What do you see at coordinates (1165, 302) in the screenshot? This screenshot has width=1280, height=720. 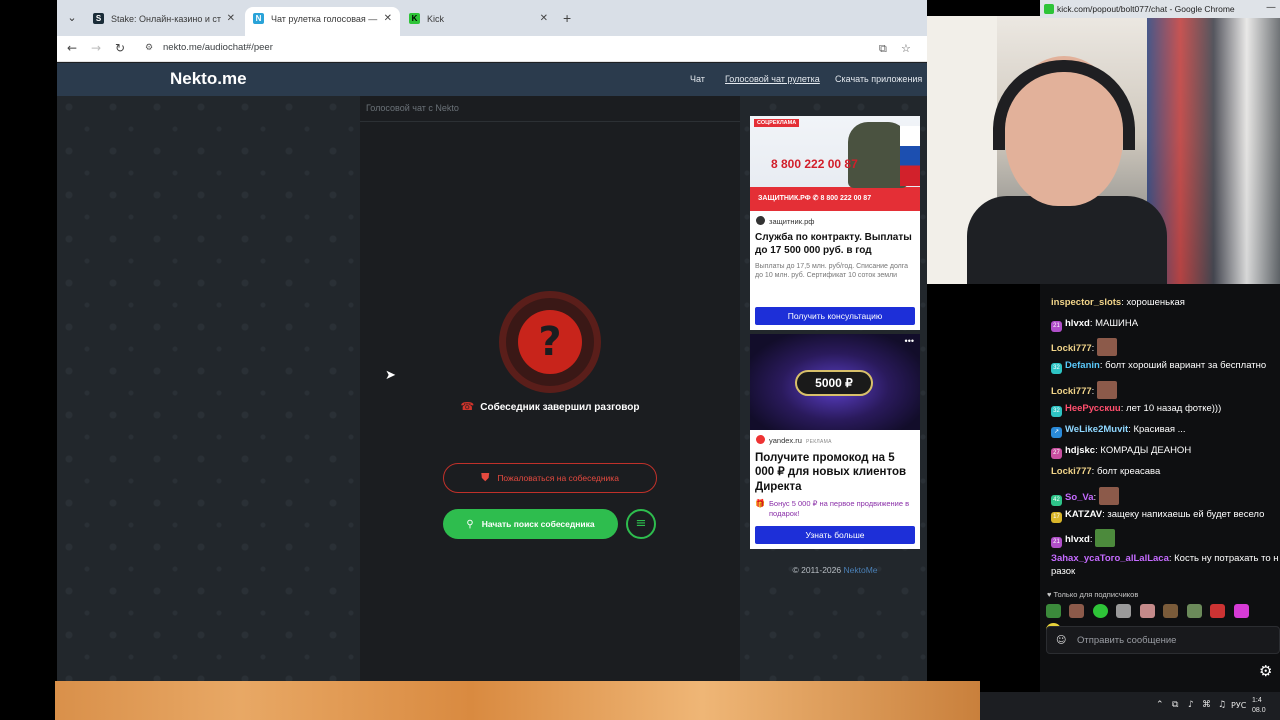 I see `chat-message: inspector_slots: хорошенькая` at bounding box center [1165, 302].